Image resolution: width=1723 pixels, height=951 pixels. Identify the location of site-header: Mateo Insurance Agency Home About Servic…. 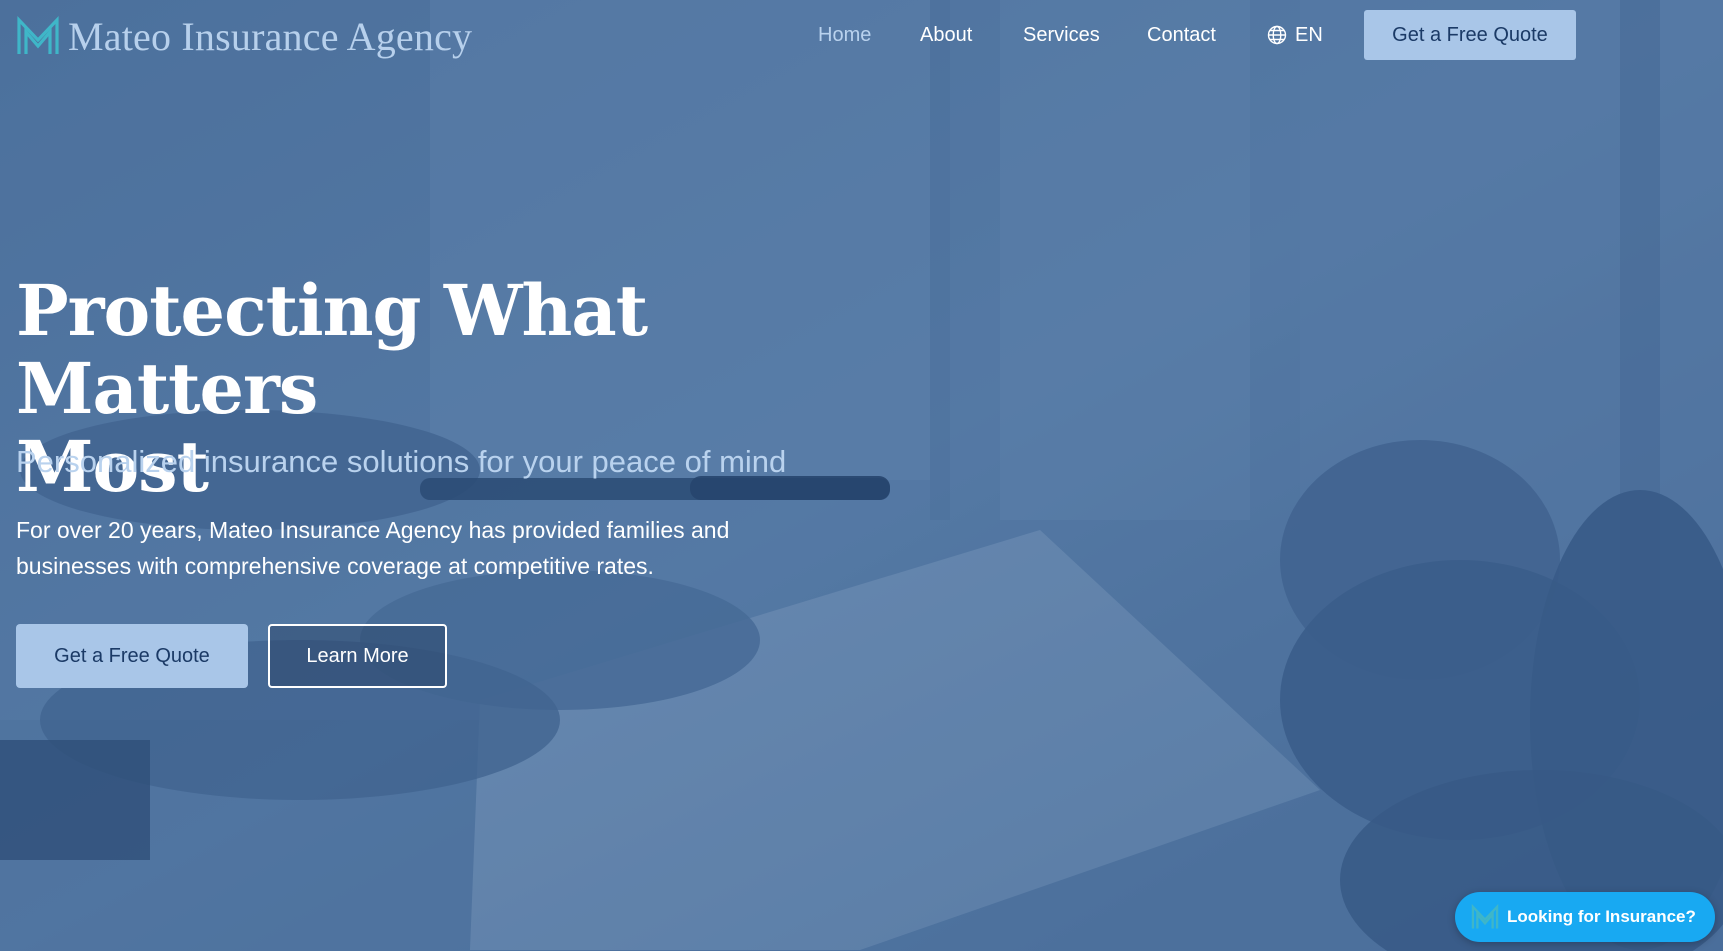
(861, 36).